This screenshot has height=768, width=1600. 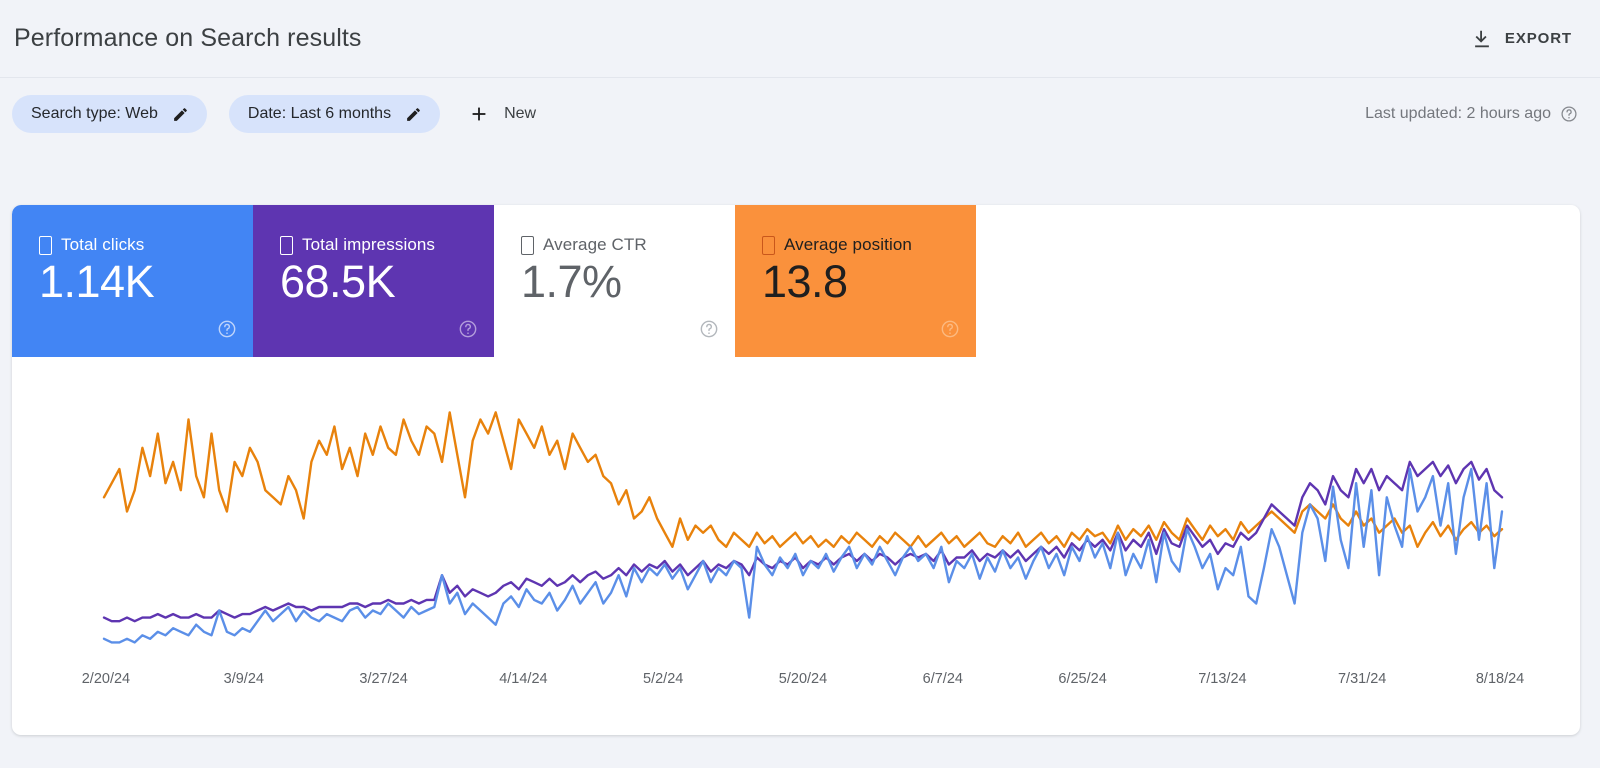 What do you see at coordinates (520, 113) in the screenshot?
I see `add-new-filter-label: New` at bounding box center [520, 113].